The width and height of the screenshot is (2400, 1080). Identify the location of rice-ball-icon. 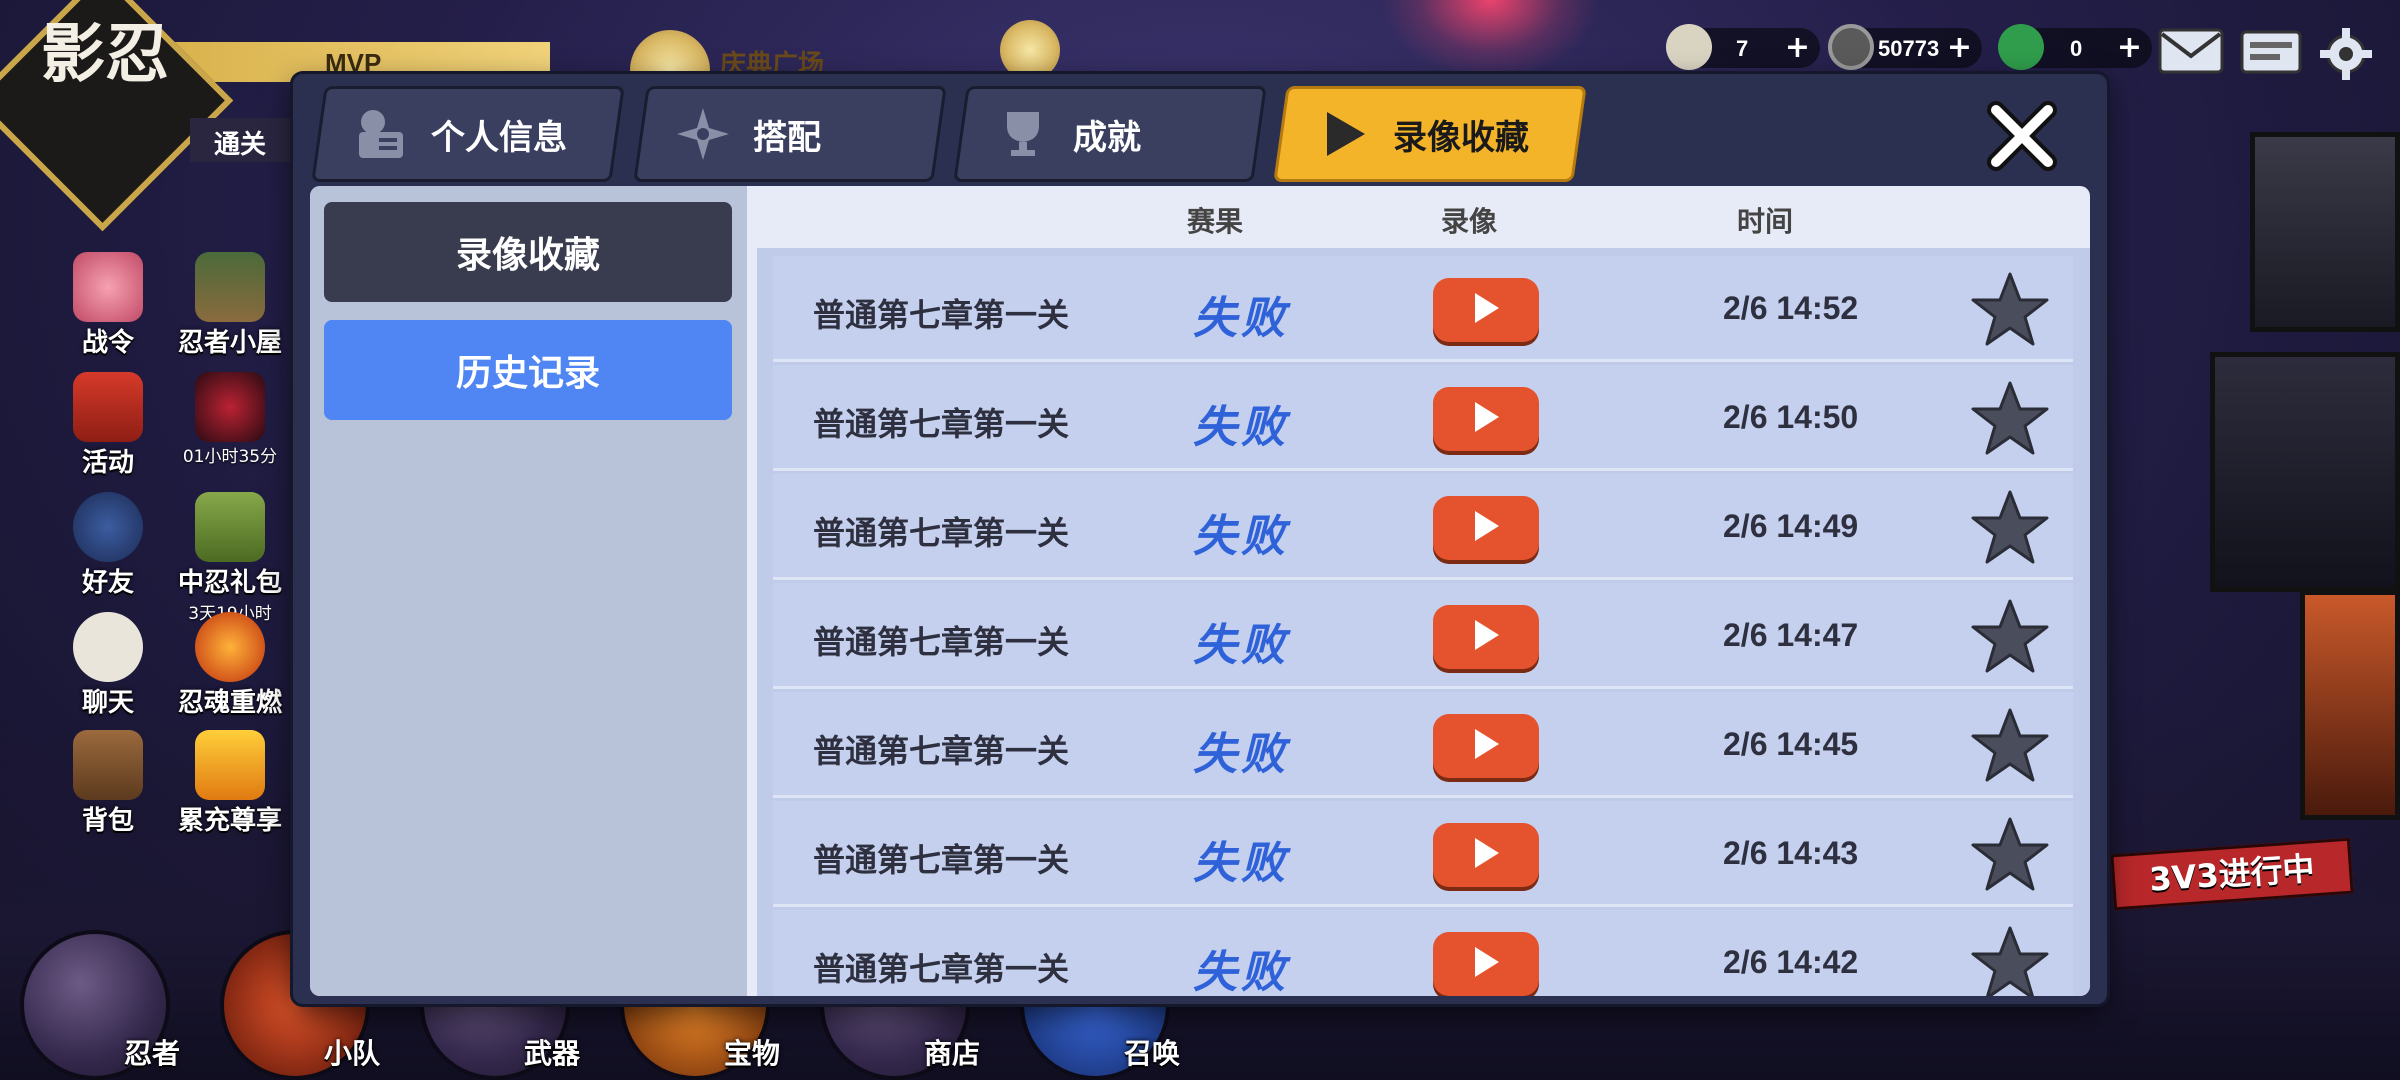
(1689, 47).